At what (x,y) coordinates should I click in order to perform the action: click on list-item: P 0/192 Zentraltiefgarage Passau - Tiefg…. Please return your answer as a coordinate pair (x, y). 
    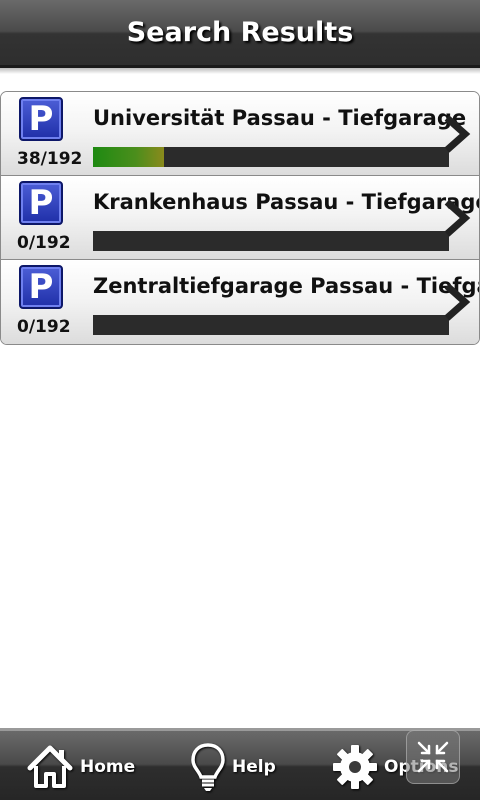
    Looking at the image, I should click on (240, 302).